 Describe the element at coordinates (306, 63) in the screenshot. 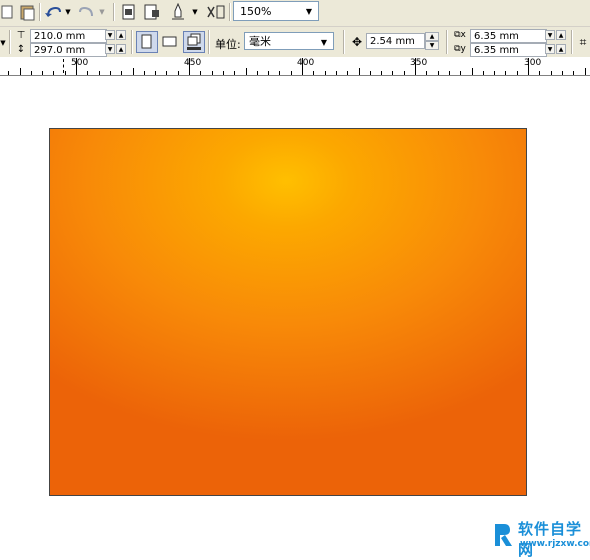

I see `ruler-label: 400` at that location.